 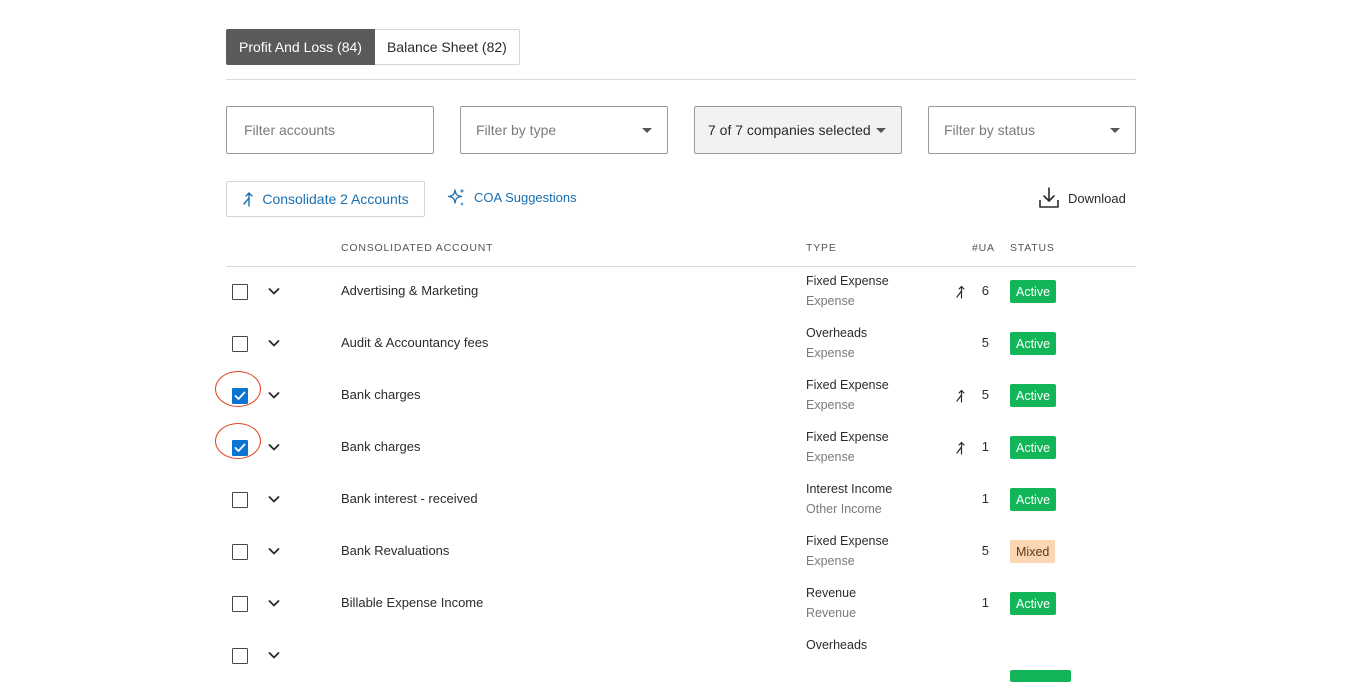 What do you see at coordinates (417, 248) in the screenshot?
I see `column-header-account: CONSOLIDATED ACCOUNT` at bounding box center [417, 248].